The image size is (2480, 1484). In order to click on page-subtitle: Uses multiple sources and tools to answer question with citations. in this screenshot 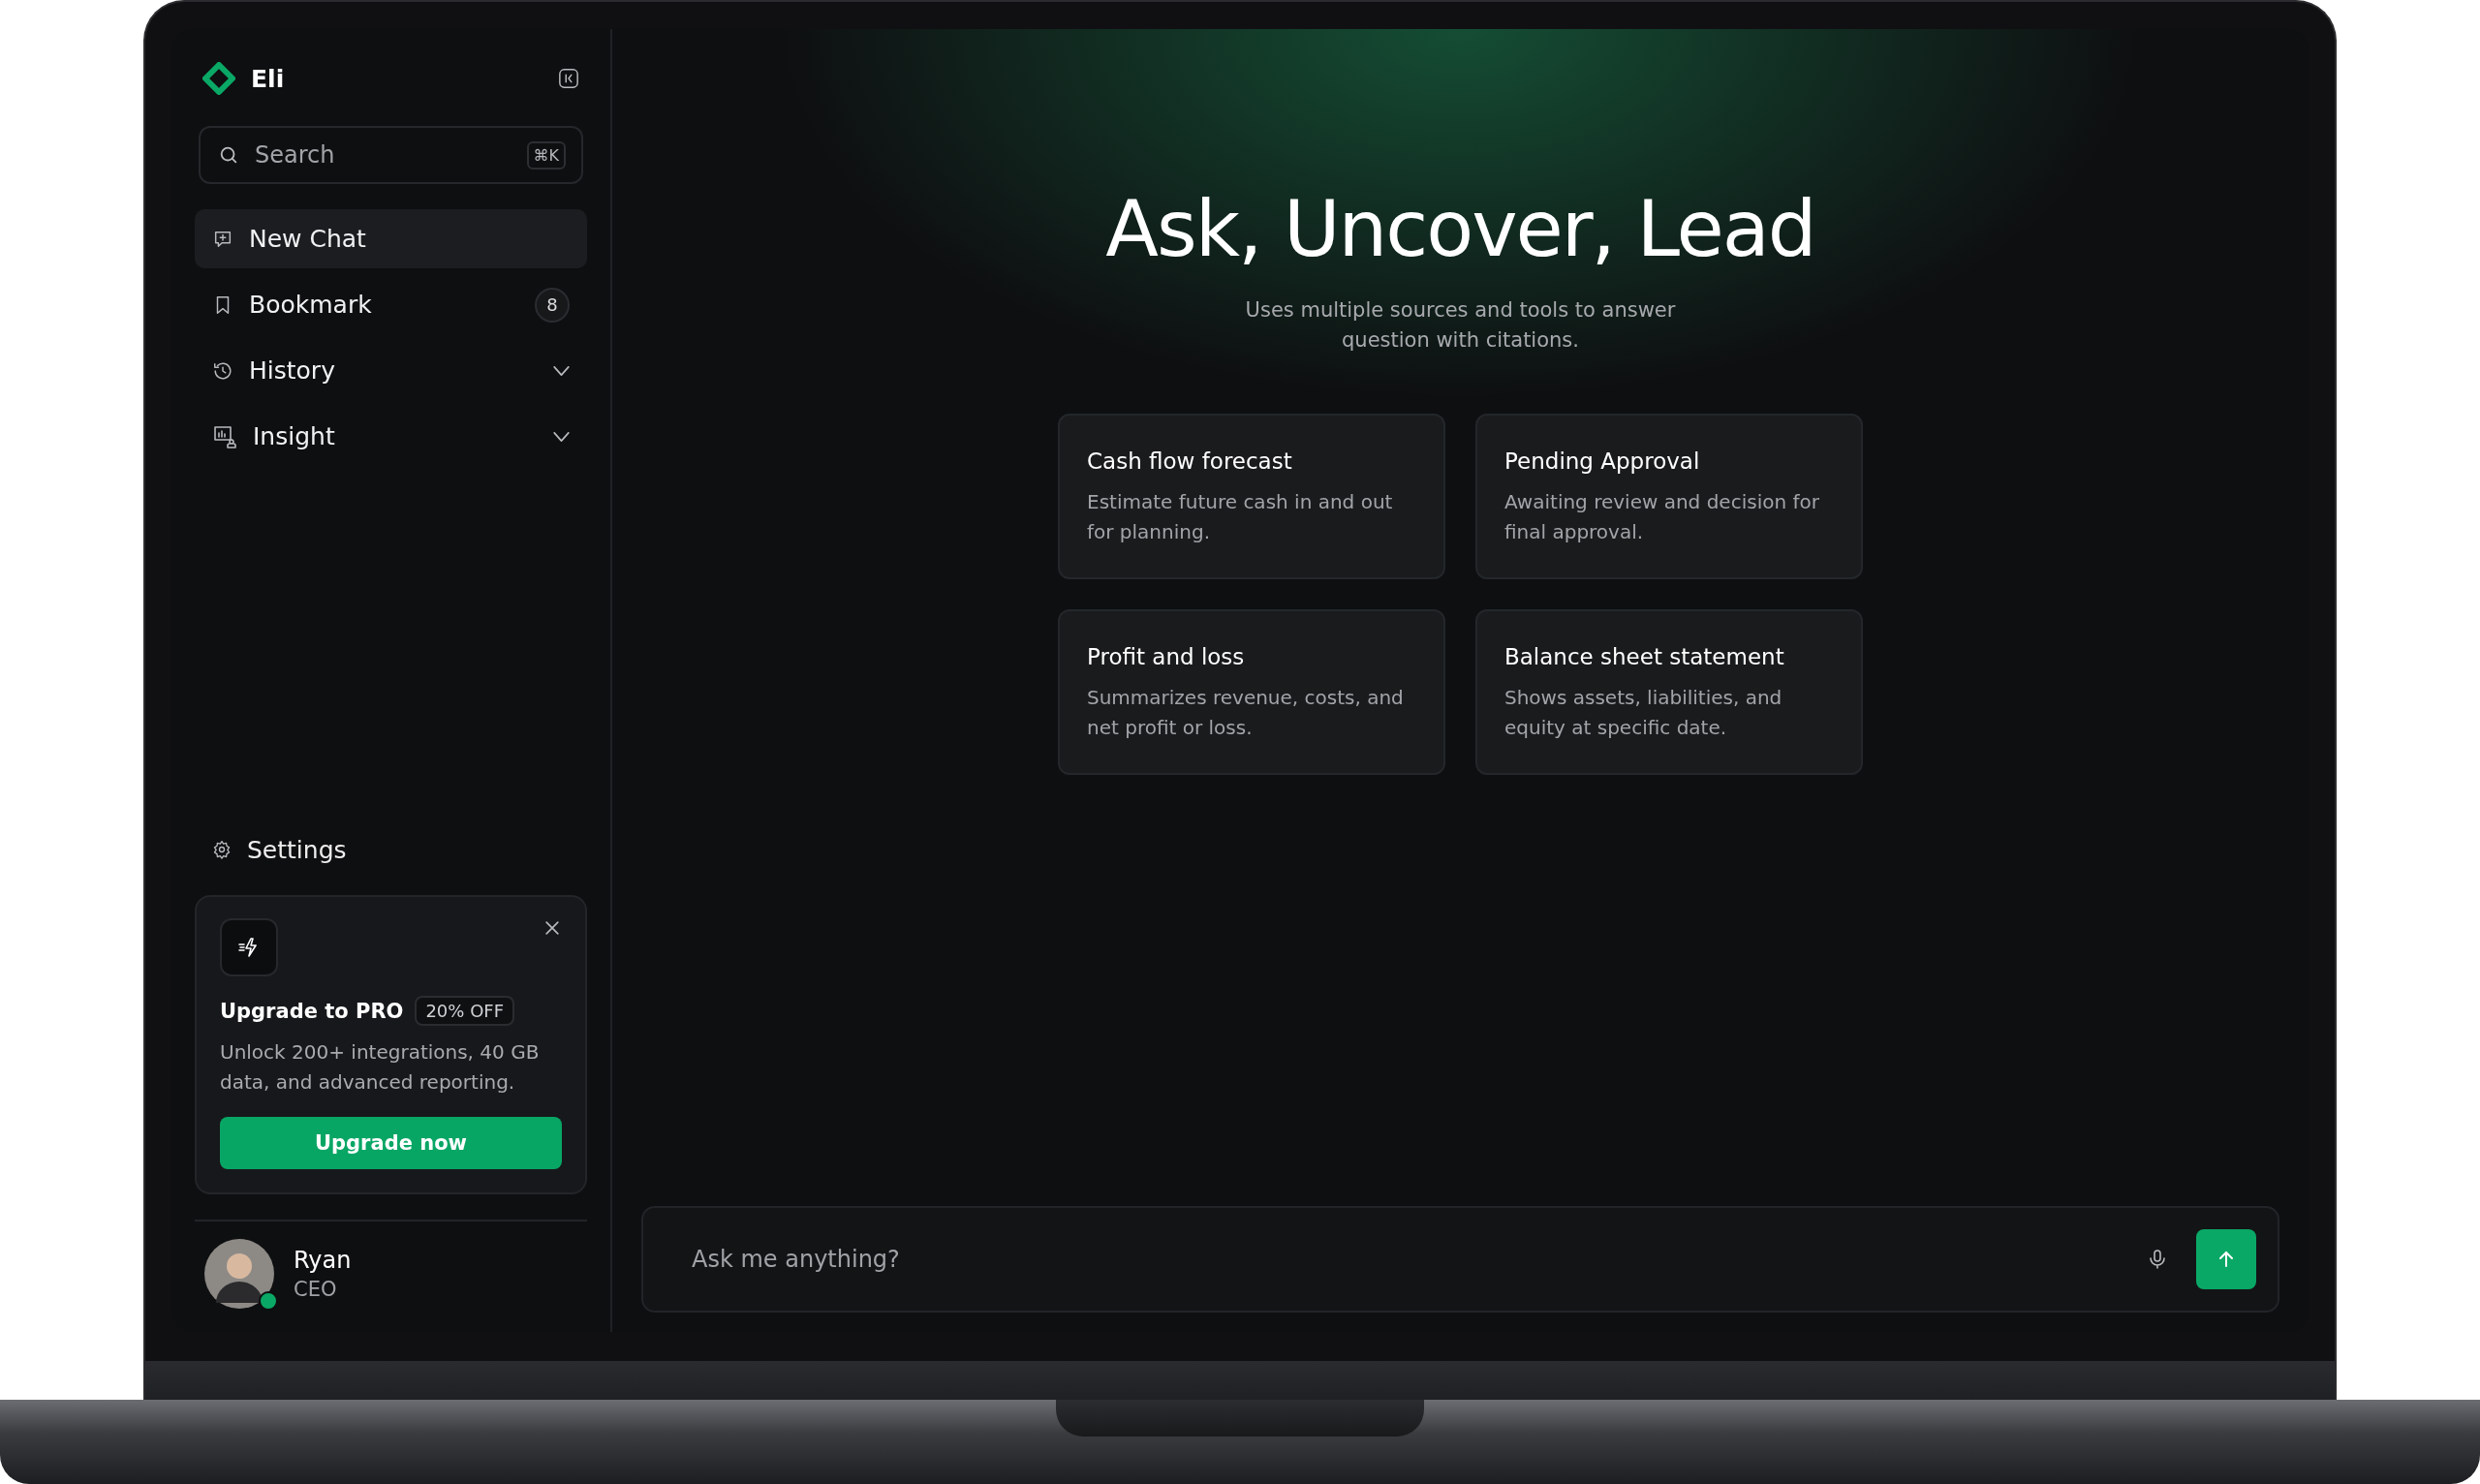, I will do `click(1460, 325)`.